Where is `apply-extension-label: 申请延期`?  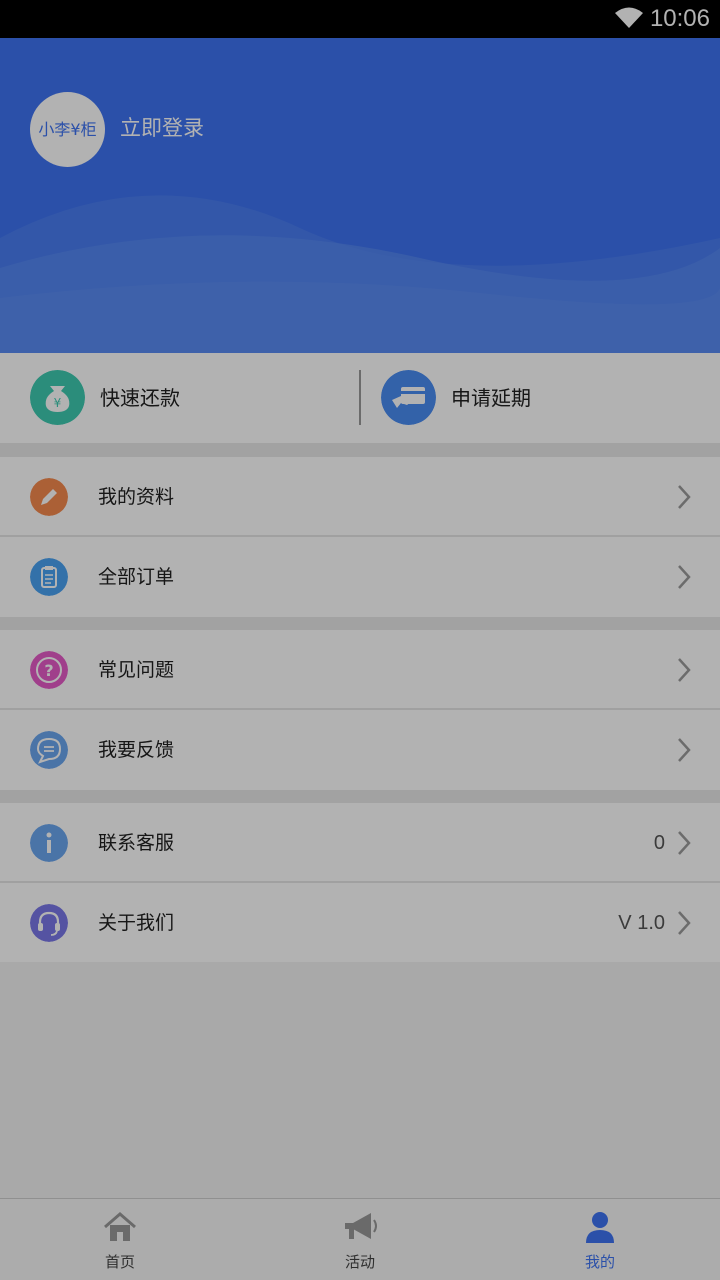 apply-extension-label: 申请延期 is located at coordinates (491, 398).